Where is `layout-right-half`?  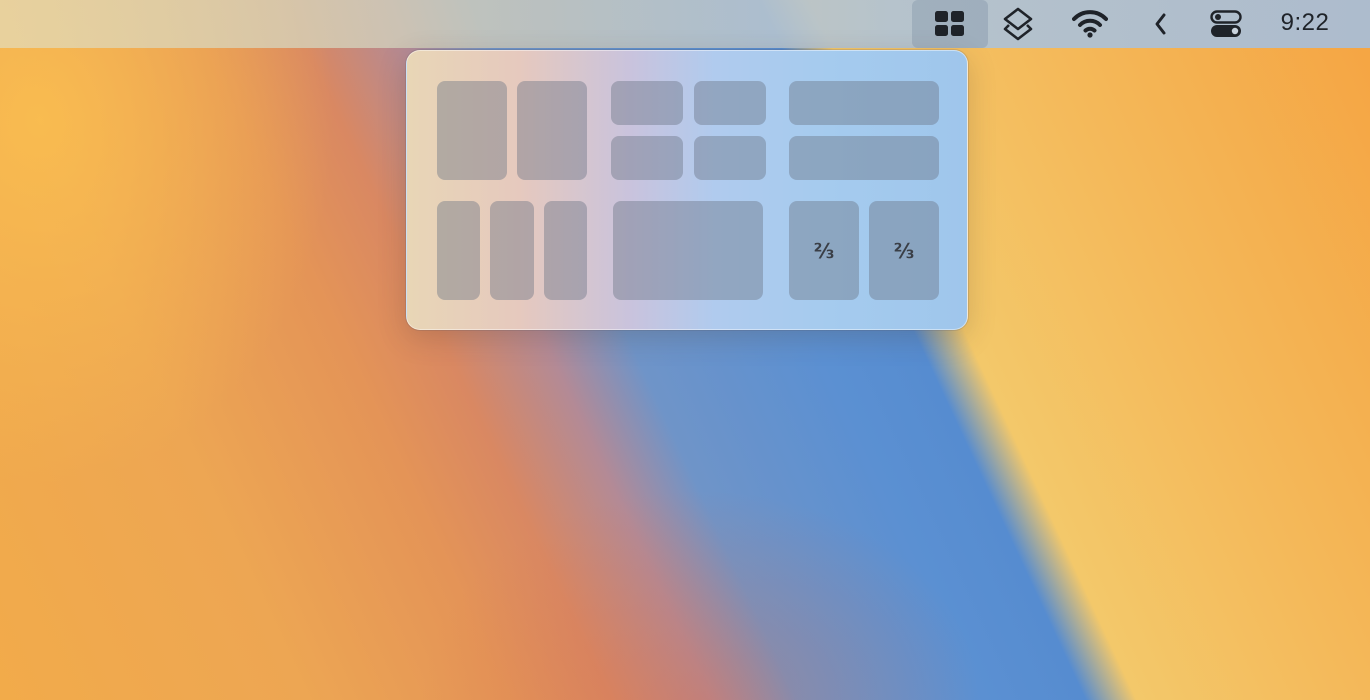 layout-right-half is located at coordinates (552, 130).